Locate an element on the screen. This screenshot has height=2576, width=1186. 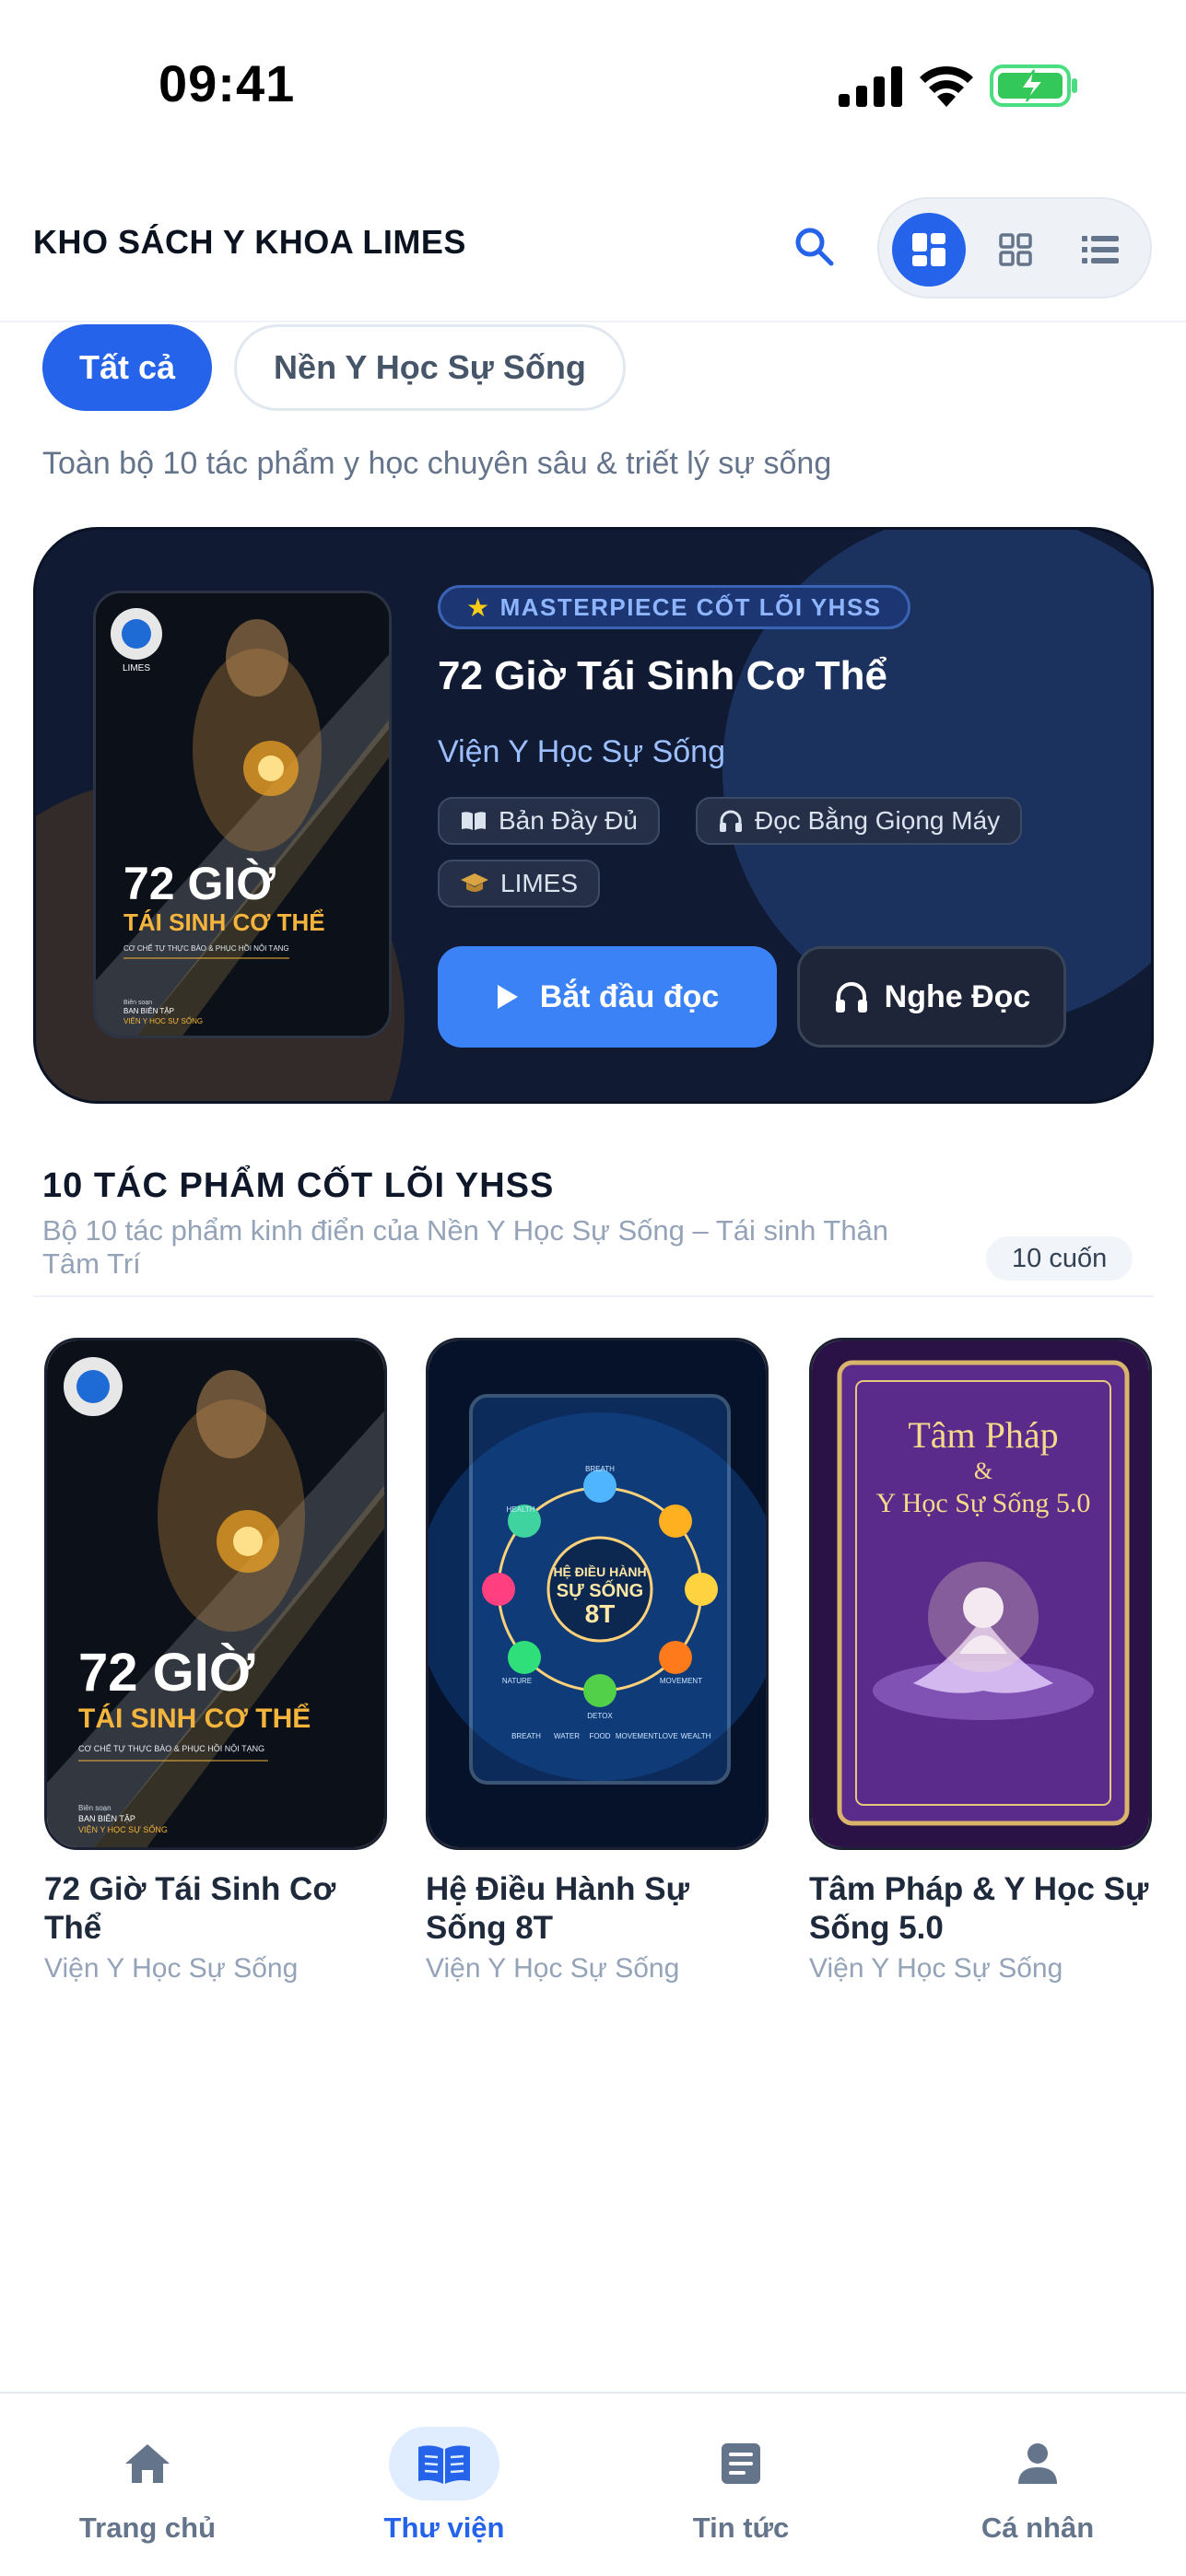
tab-home: Trang chủ is located at coordinates (147, 2486).